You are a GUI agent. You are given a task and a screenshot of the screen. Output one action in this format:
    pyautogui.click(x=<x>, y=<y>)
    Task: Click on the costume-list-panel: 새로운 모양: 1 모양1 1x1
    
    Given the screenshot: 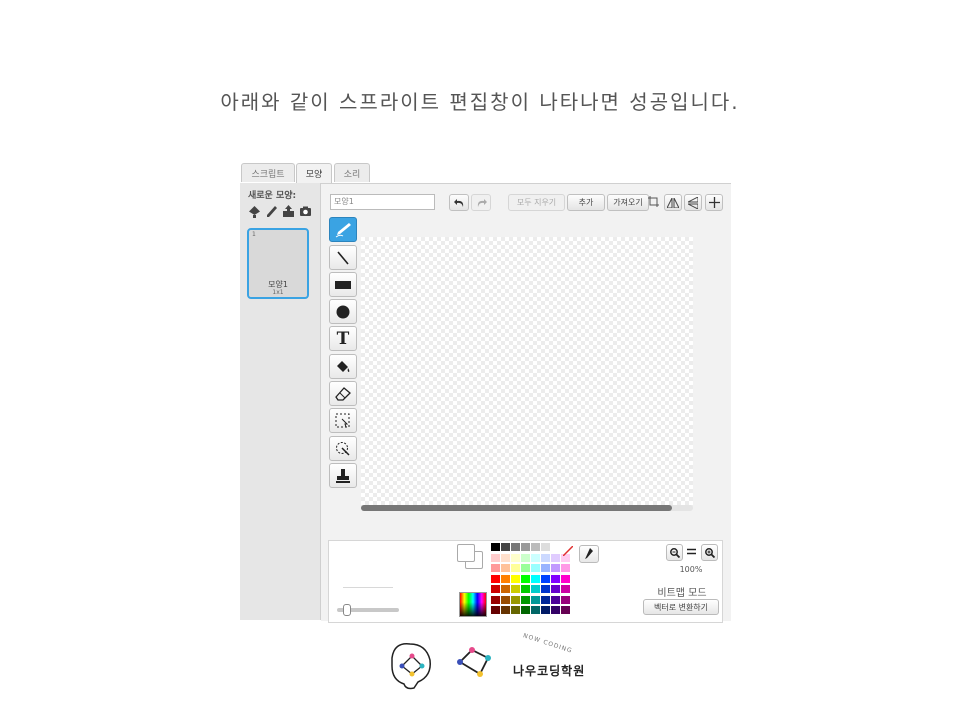 What is the action you would take?
    pyautogui.click(x=280, y=401)
    